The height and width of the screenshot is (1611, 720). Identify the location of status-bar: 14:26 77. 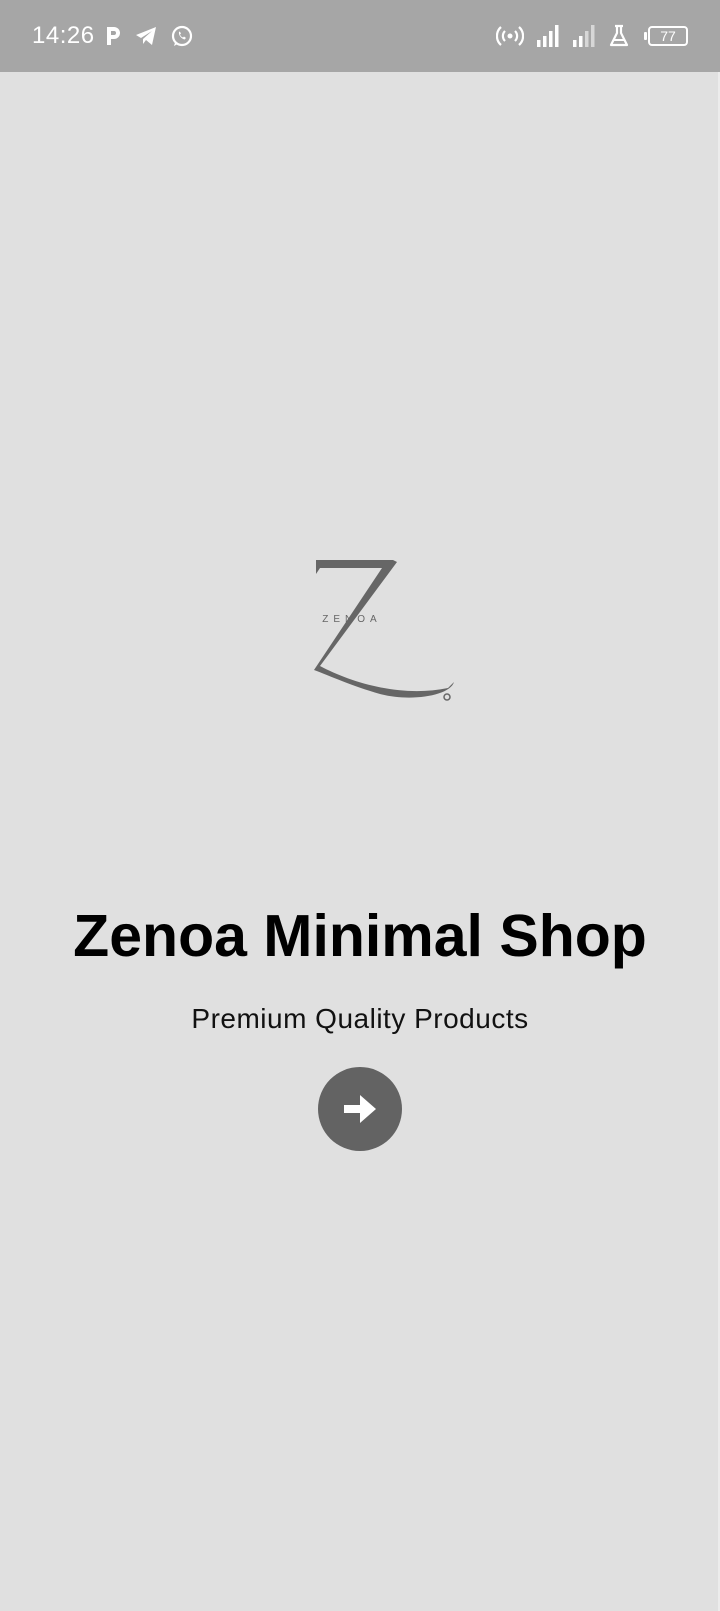
(360, 36).